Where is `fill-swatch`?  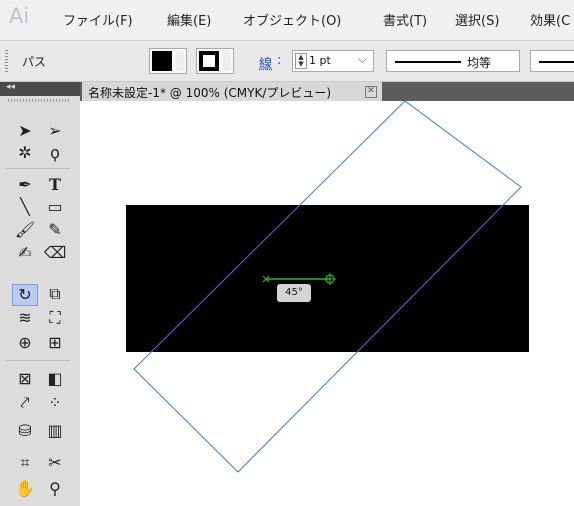
fill-swatch is located at coordinates (162, 61).